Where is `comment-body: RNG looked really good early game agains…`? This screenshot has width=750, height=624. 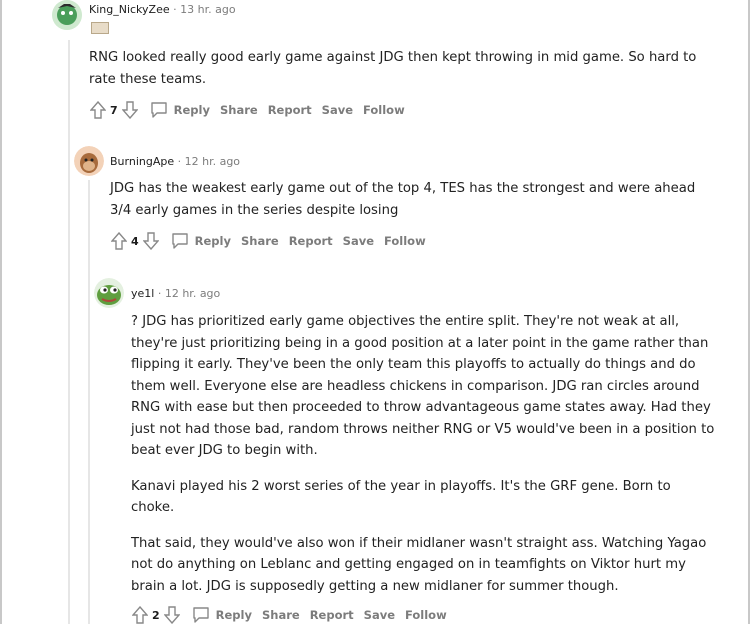
comment-body: RNG looked really good early game agains… is located at coordinates (404, 75).